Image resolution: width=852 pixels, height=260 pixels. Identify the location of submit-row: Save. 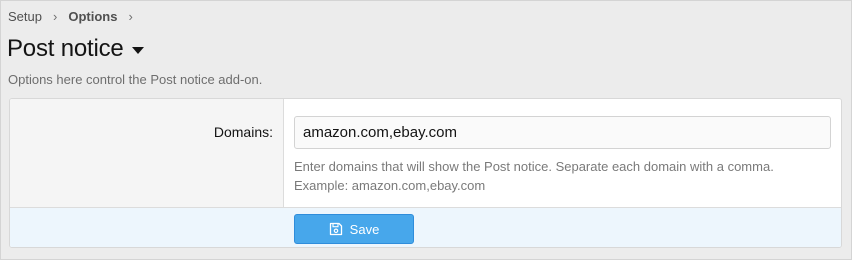
(425, 227).